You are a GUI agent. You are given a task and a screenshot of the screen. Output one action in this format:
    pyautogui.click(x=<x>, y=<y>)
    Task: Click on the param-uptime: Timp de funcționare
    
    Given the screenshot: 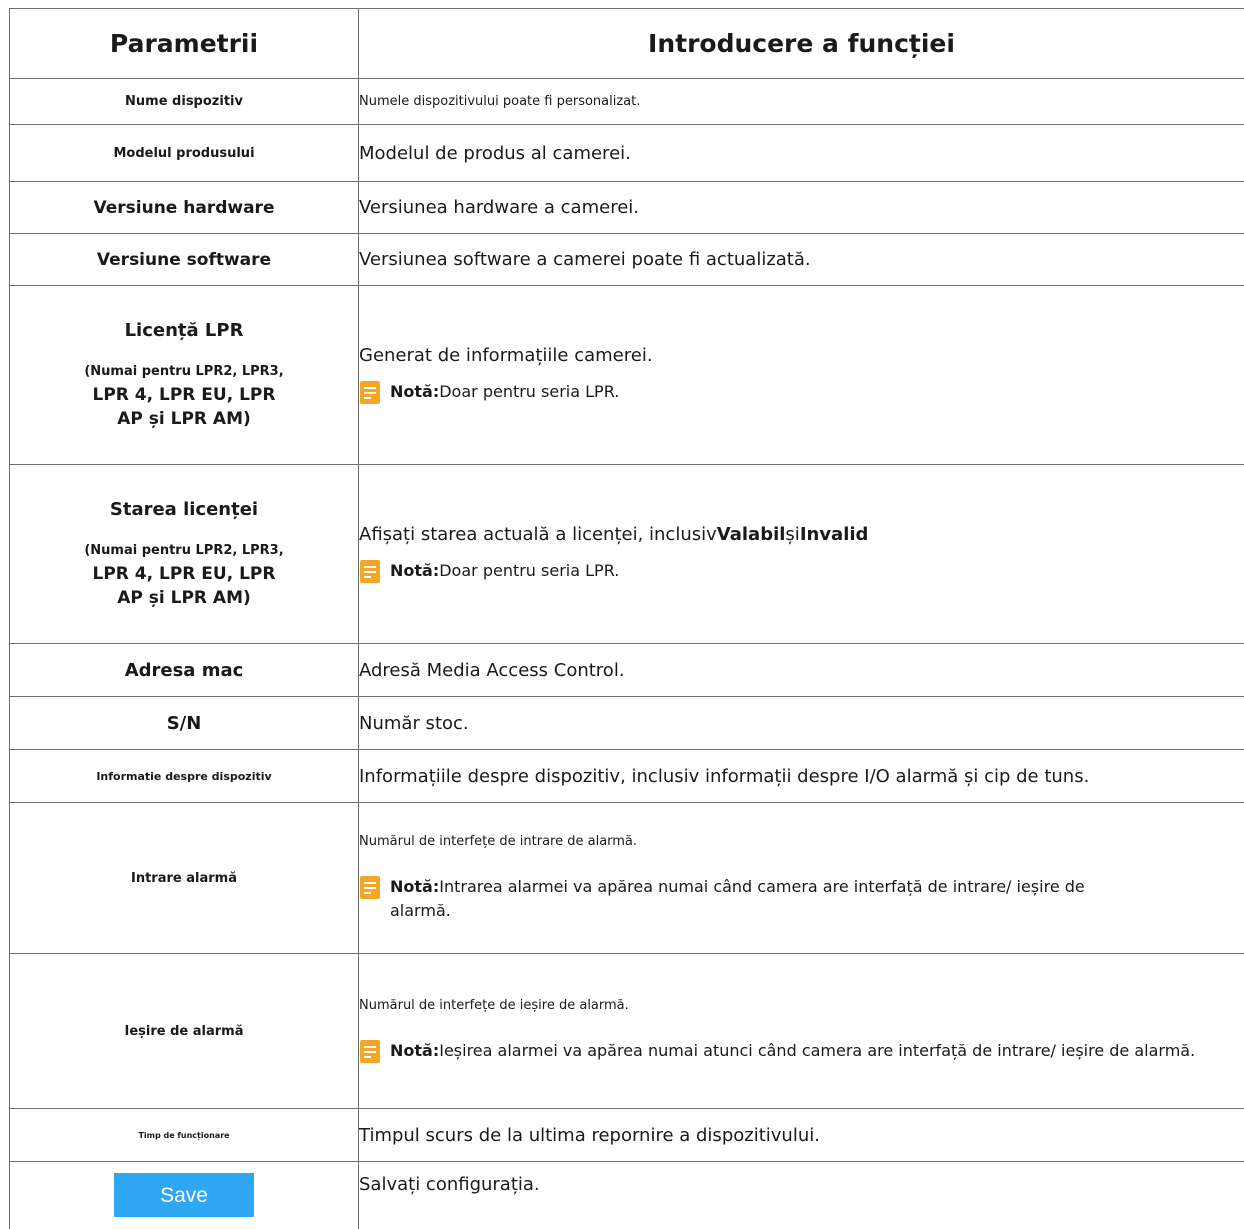 What is the action you would take?
    pyautogui.click(x=184, y=1135)
    